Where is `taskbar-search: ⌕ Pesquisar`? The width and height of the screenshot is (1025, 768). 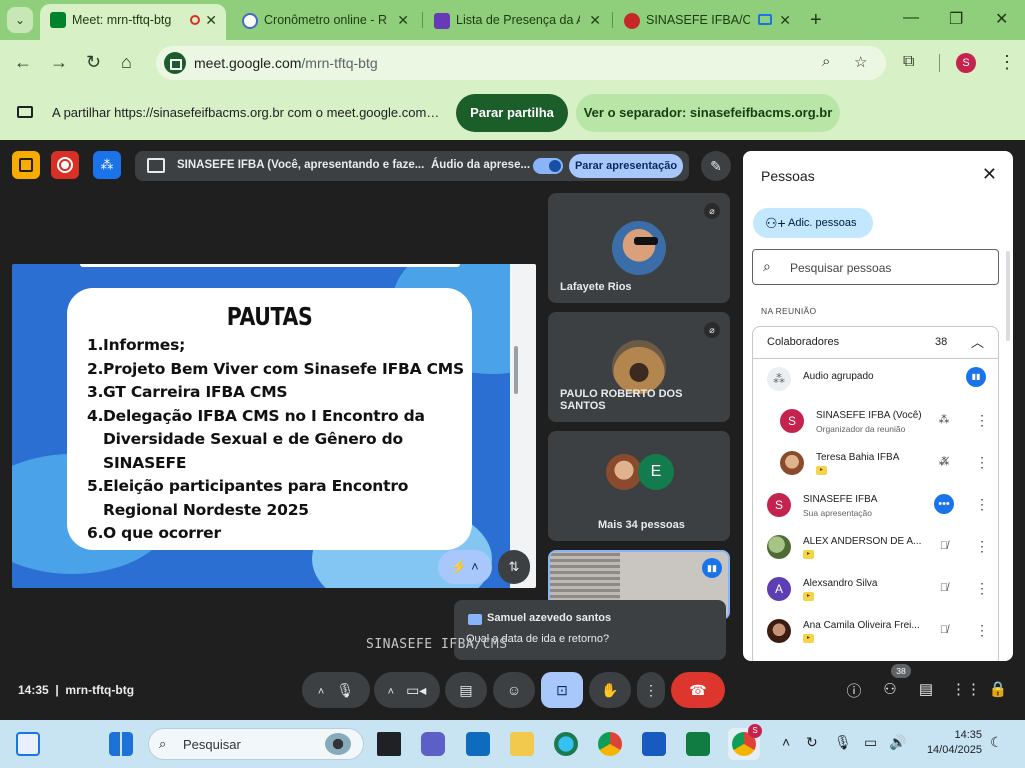
taskbar-search: ⌕ Pesquisar is located at coordinates (256, 744).